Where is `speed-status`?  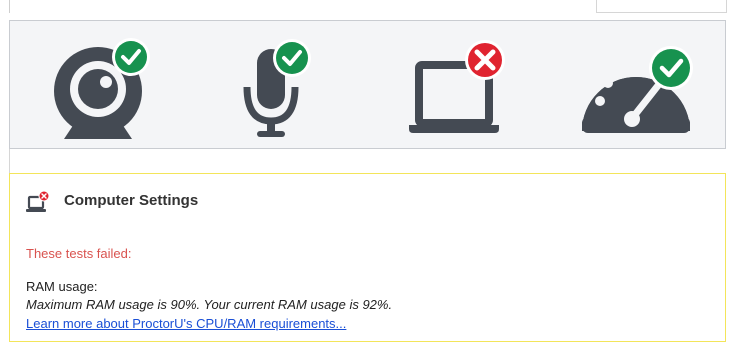
speed-status is located at coordinates (648, 85).